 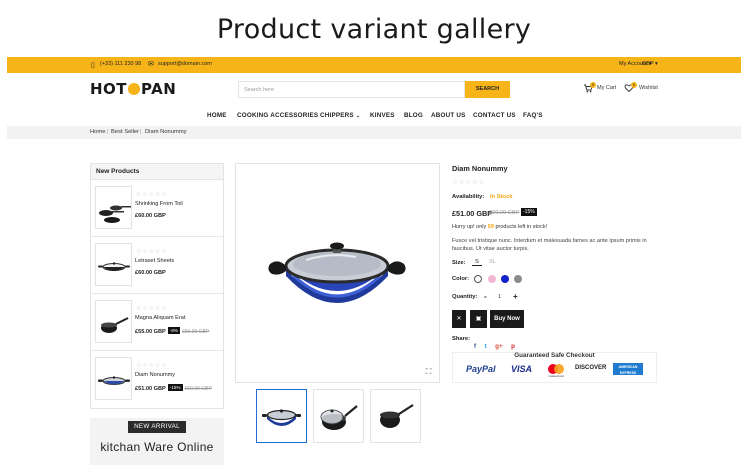 What do you see at coordinates (461, 339) in the screenshot?
I see `share-label: Share:` at bounding box center [461, 339].